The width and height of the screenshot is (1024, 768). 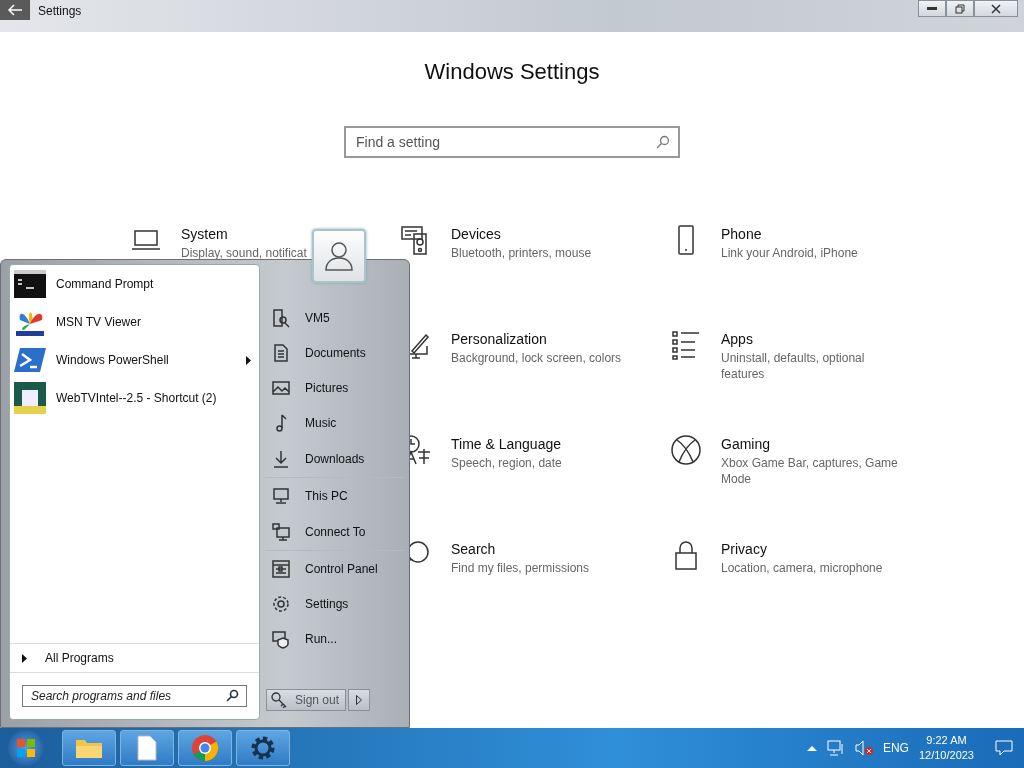 What do you see at coordinates (737, 339) in the screenshot?
I see `category-title: Apps` at bounding box center [737, 339].